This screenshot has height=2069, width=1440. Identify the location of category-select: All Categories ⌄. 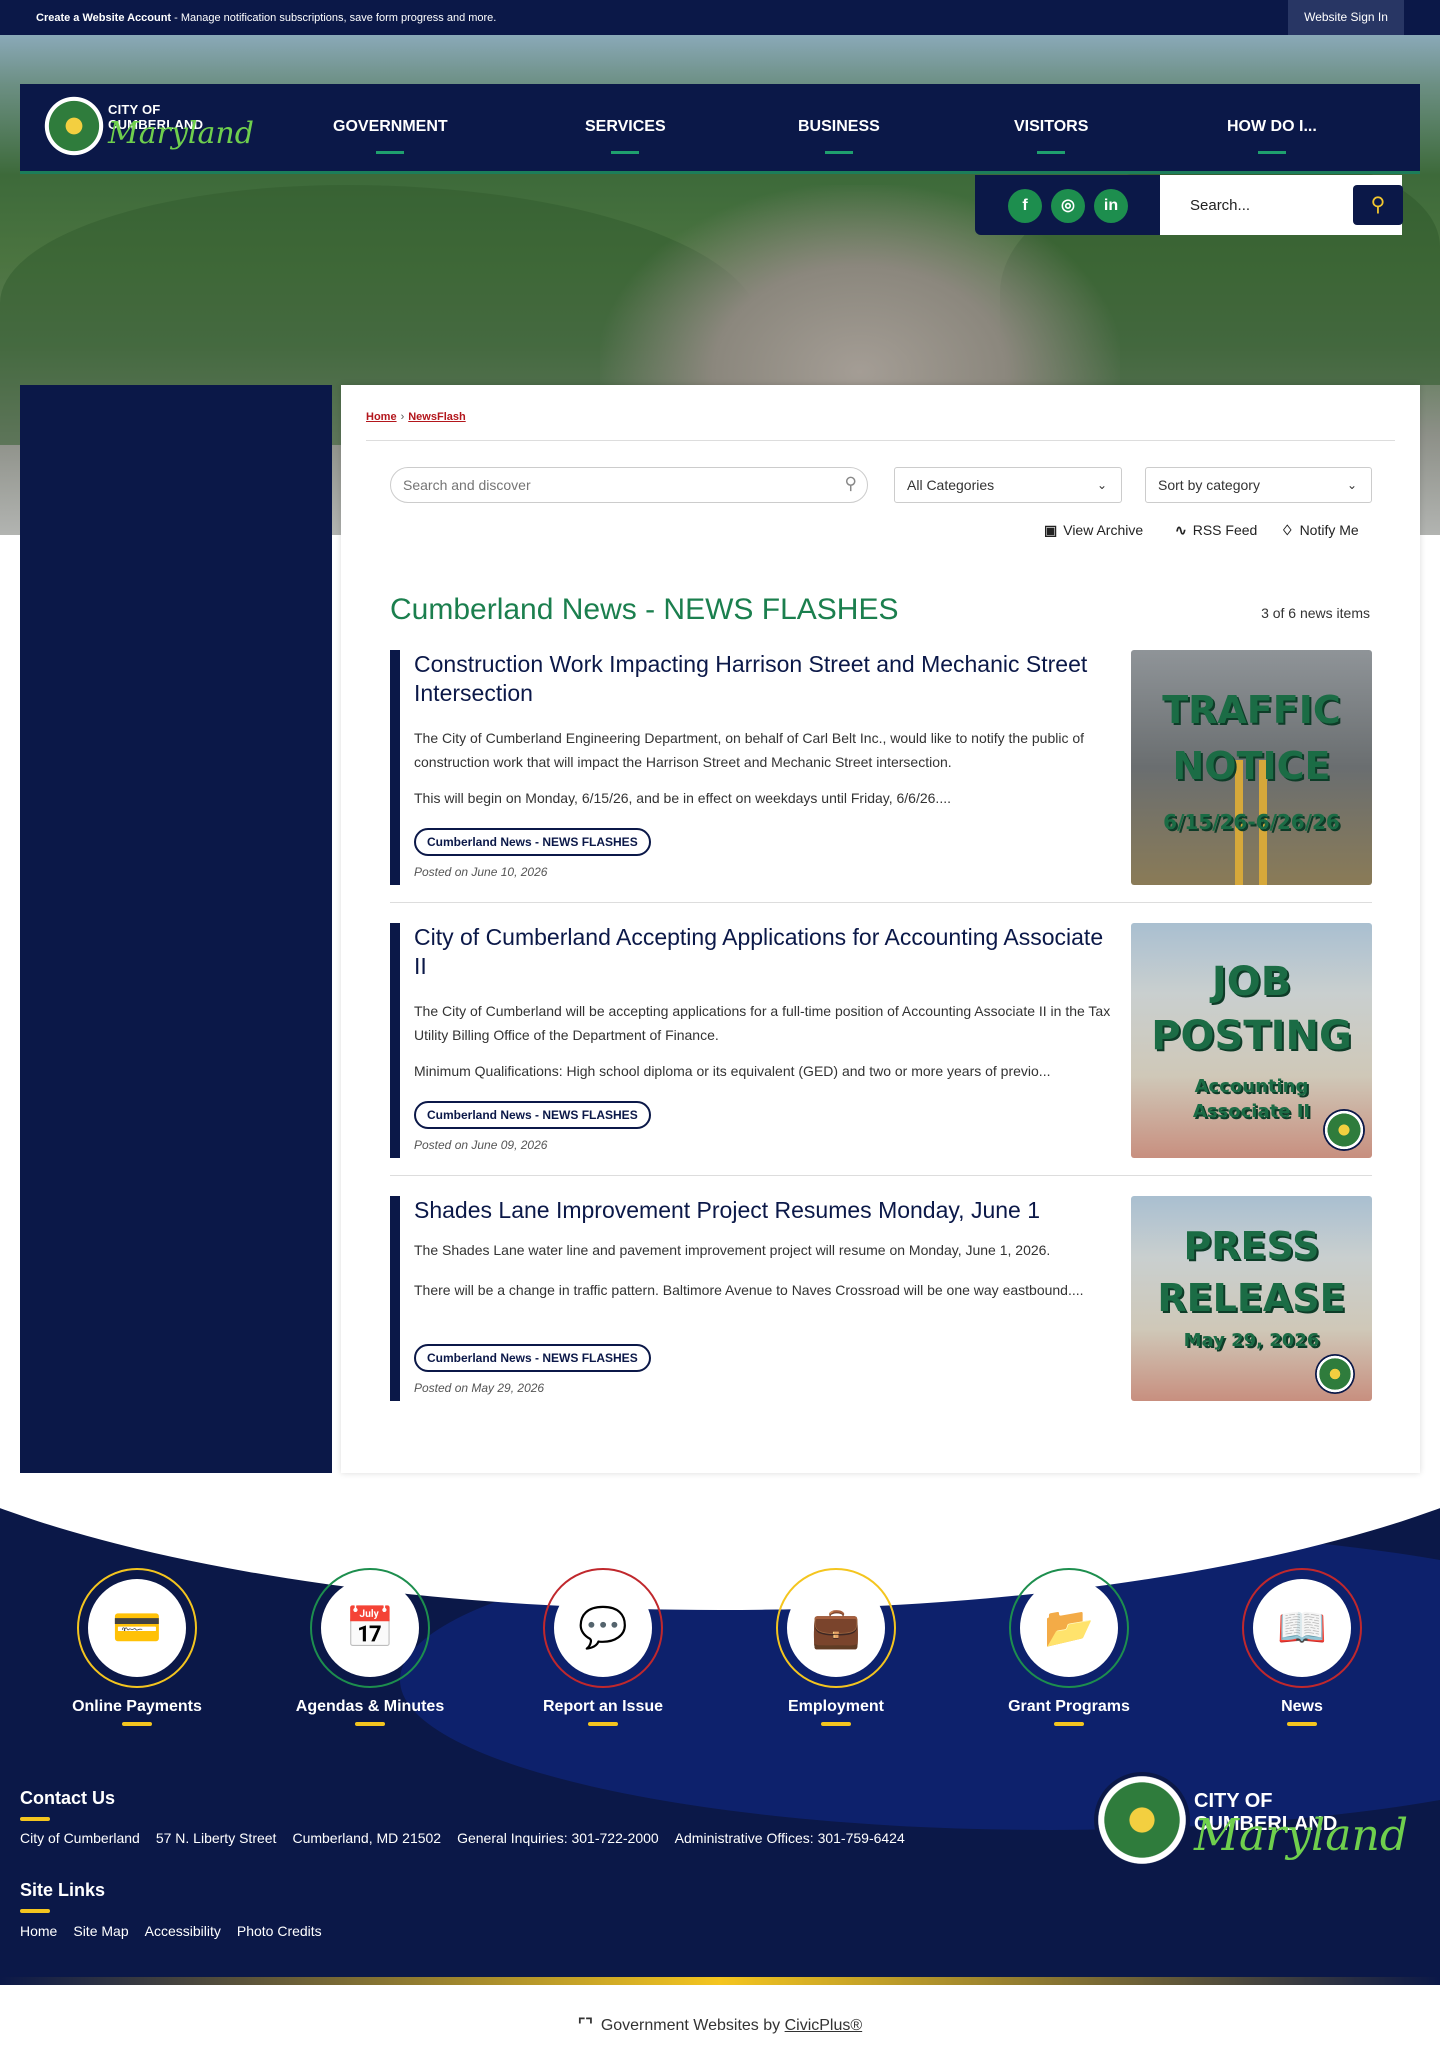
(1008, 485).